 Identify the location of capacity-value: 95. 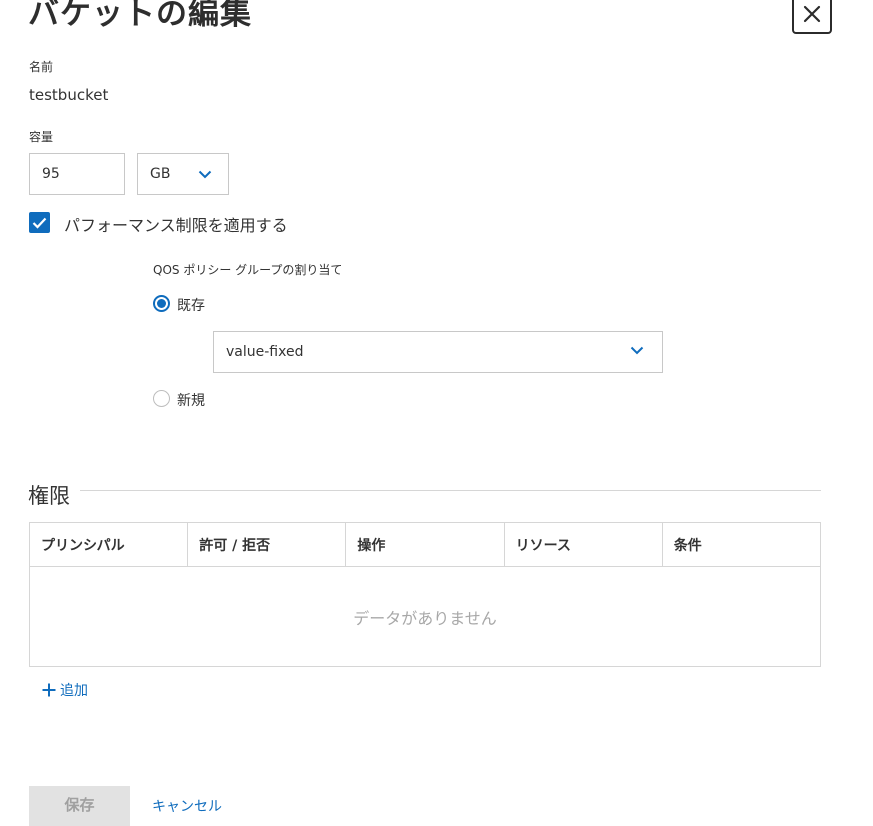
(51, 174).